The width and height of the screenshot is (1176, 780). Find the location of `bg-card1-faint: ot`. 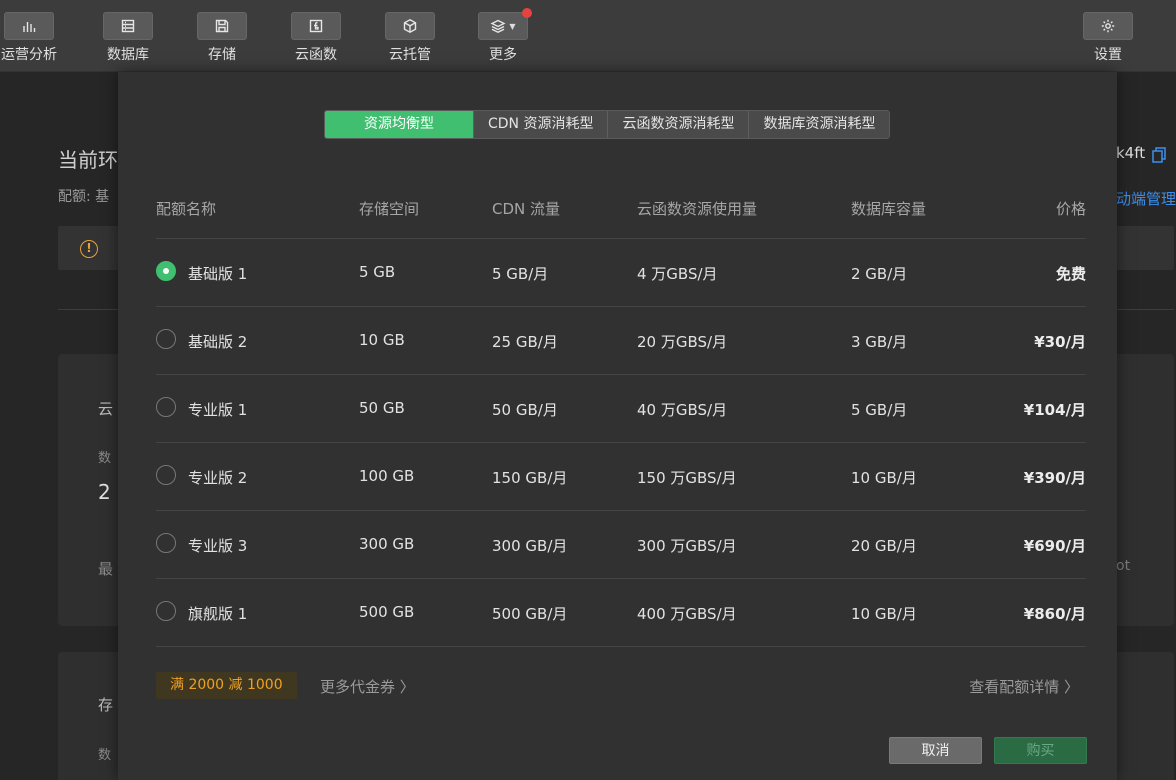

bg-card1-faint: ot is located at coordinates (1123, 566).